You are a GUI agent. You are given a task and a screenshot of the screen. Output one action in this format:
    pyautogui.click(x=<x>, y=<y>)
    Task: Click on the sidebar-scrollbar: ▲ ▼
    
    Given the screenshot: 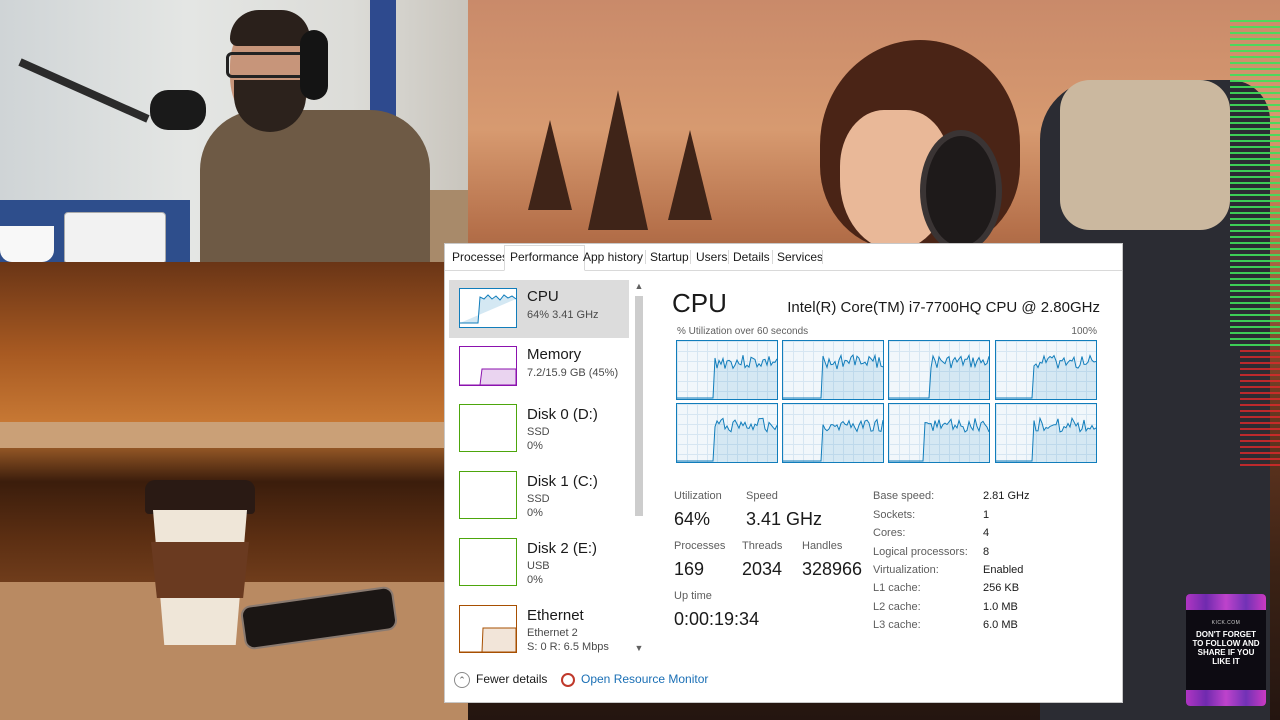 What is the action you would take?
    pyautogui.click(x=639, y=468)
    